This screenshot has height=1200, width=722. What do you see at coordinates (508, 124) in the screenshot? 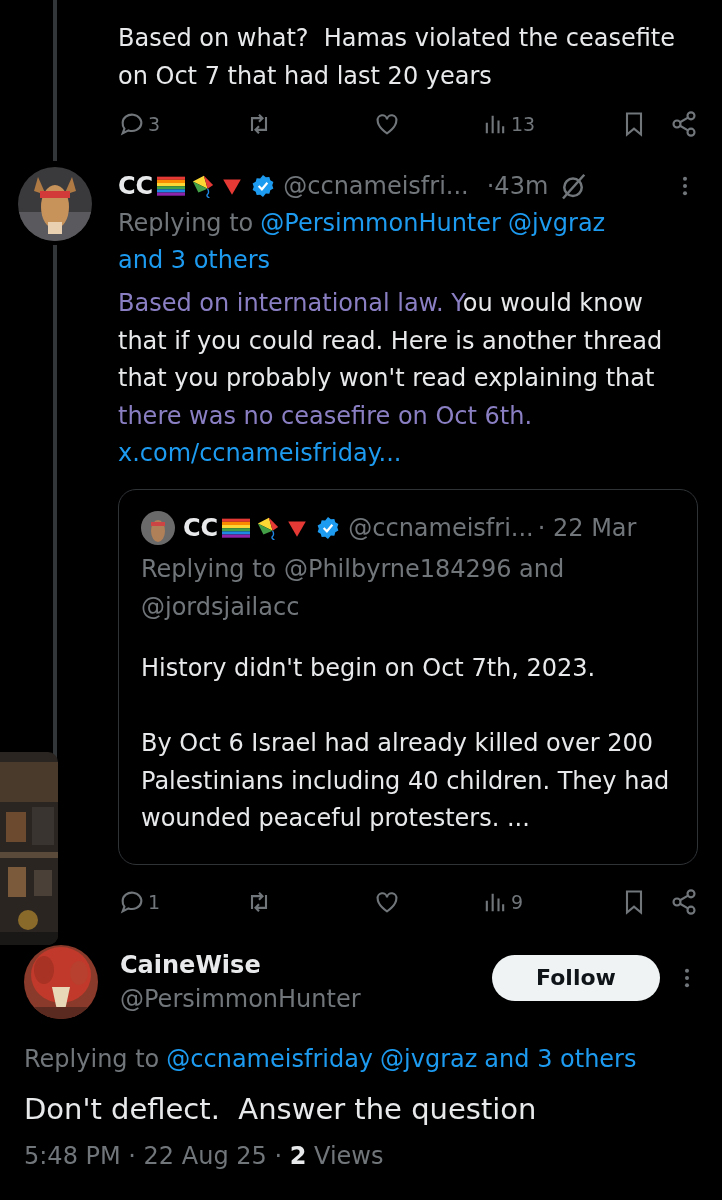
I see `views-button: 13` at bounding box center [508, 124].